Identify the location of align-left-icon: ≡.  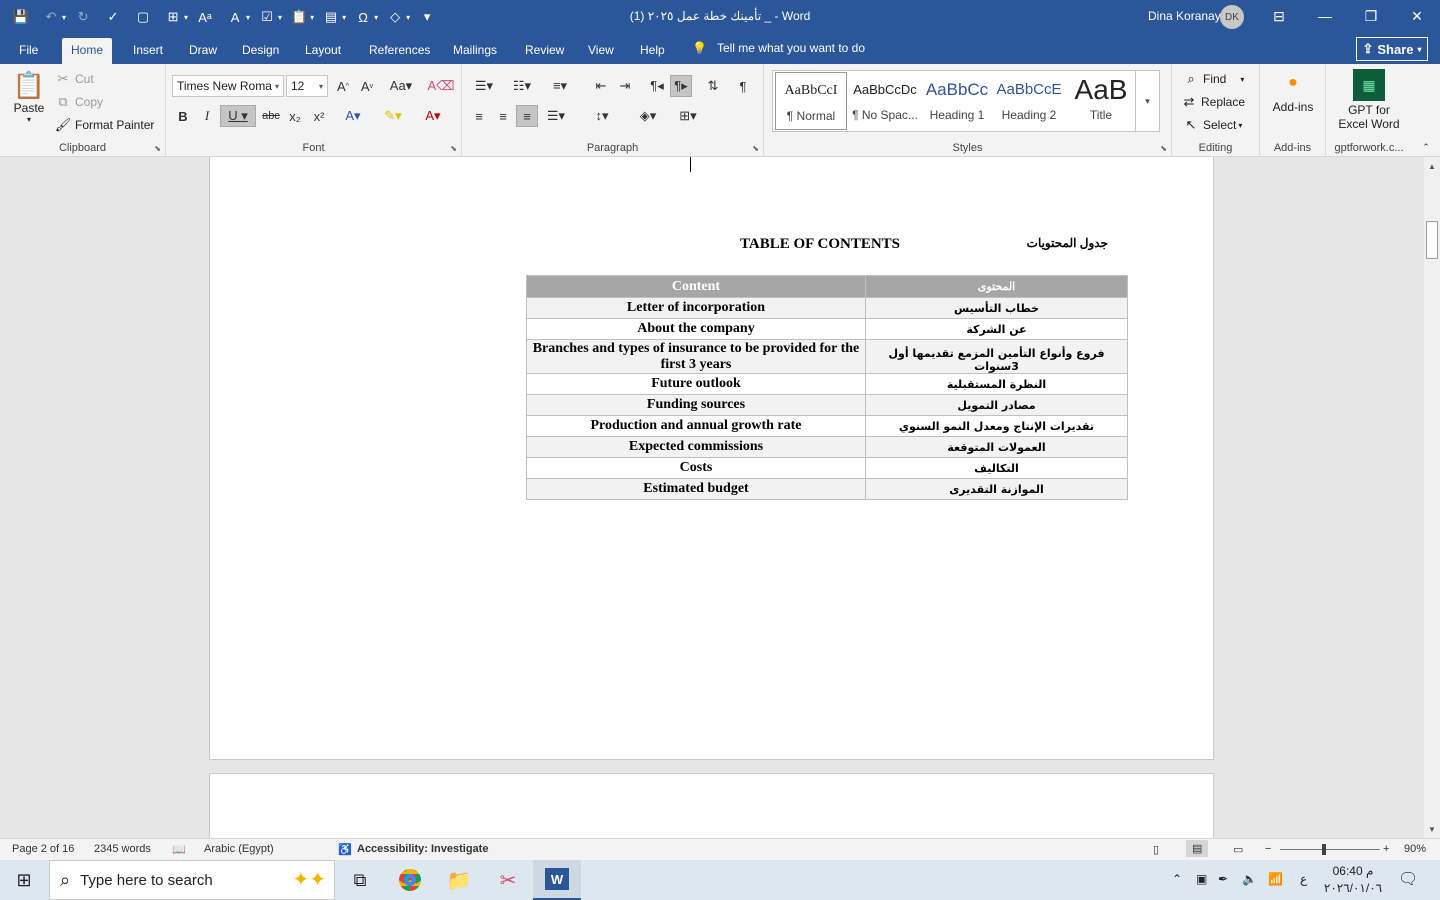
(479, 116).